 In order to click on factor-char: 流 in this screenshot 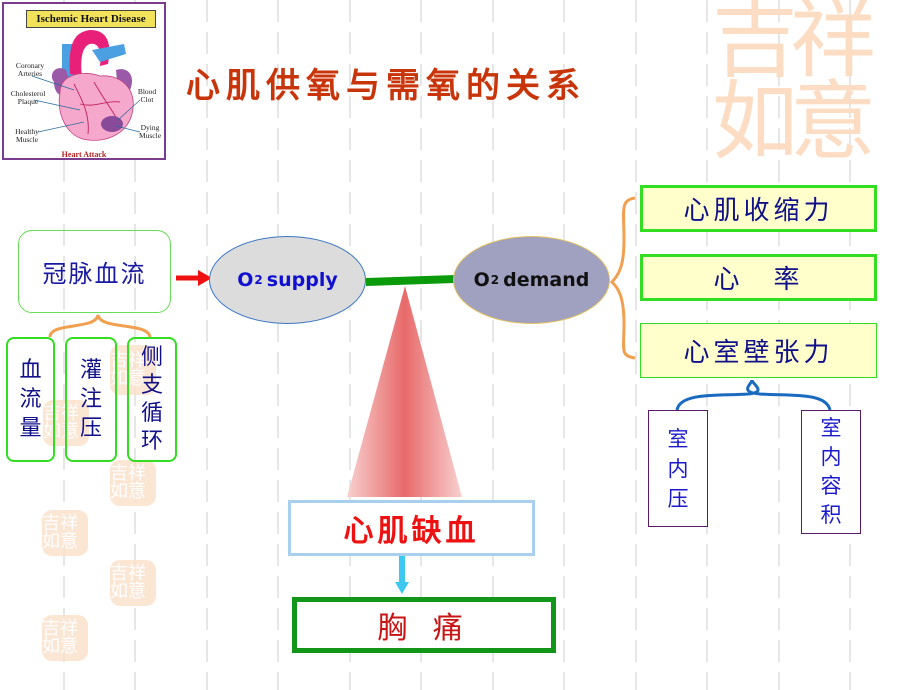, I will do `click(30, 399)`.